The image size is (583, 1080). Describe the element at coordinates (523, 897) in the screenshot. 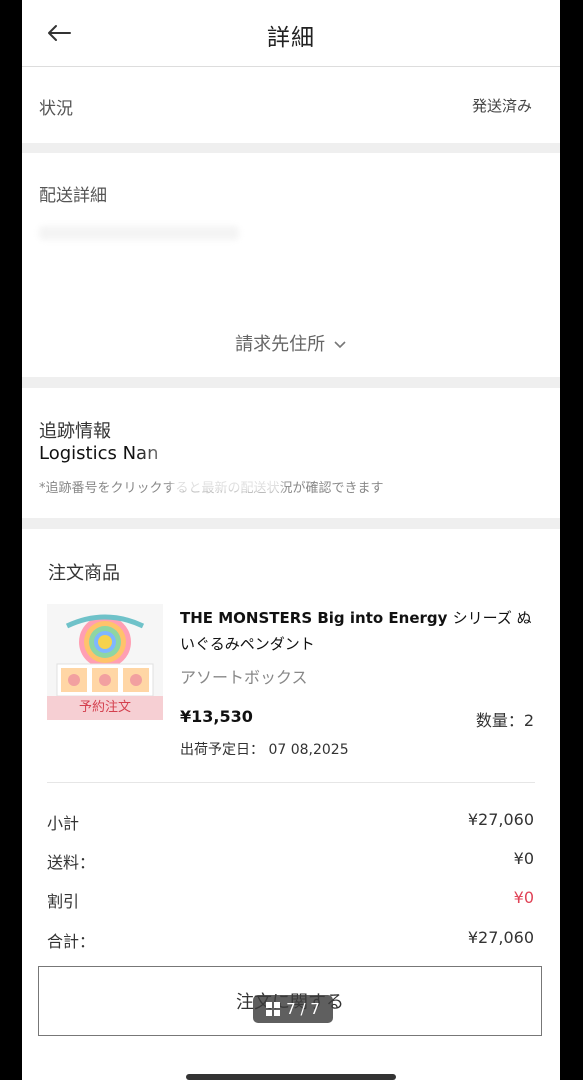

I see `discount-value: ¥0` at that location.